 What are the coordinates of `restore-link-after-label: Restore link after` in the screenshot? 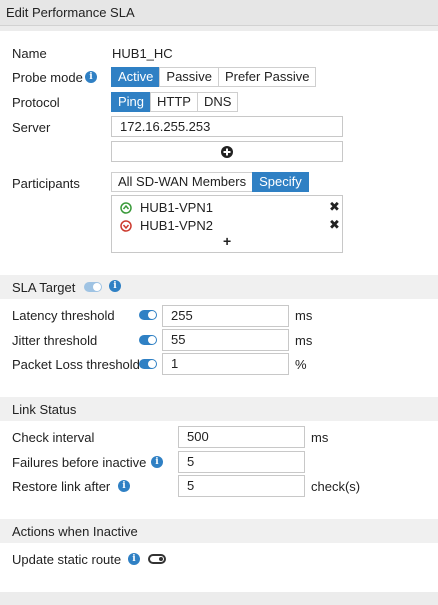 It's located at (61, 486).